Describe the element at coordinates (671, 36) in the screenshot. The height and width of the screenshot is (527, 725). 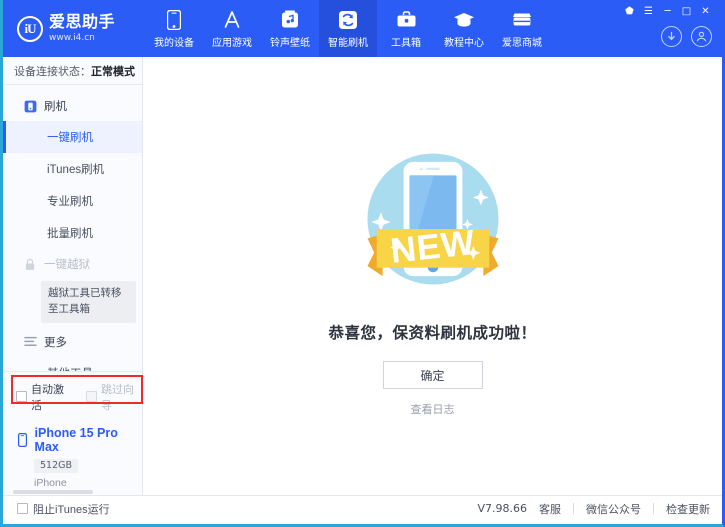
I see `download-icon` at that location.